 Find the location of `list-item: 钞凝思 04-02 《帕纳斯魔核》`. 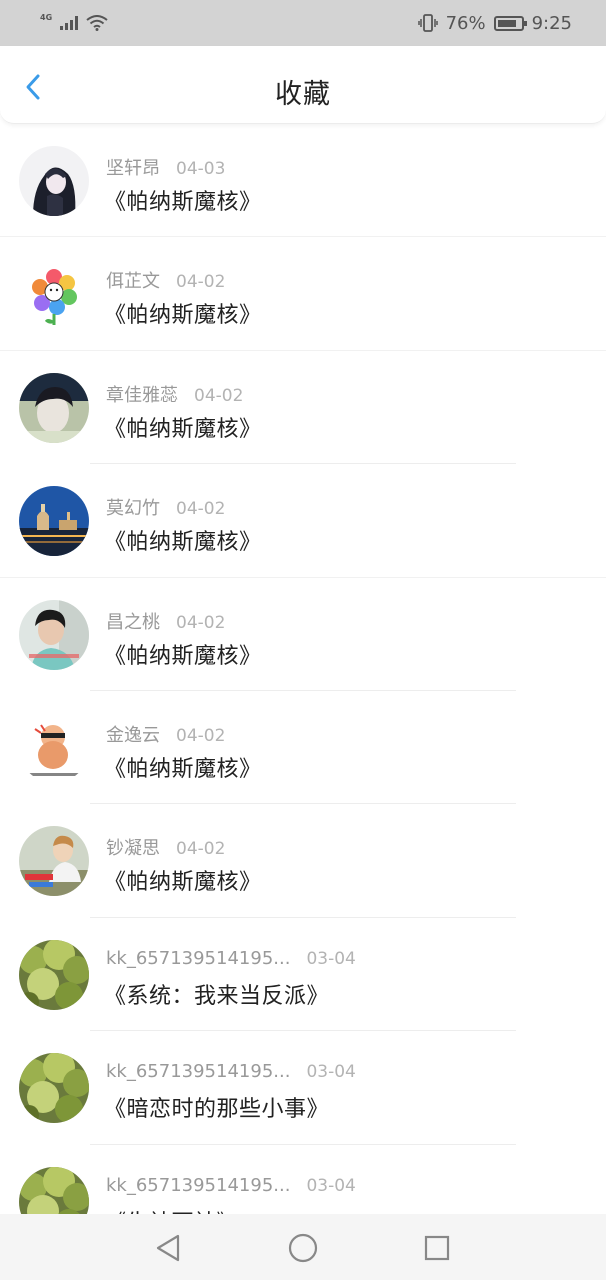

list-item: 钞凝思 04-02 《帕纳斯魔核》 is located at coordinates (303, 861).